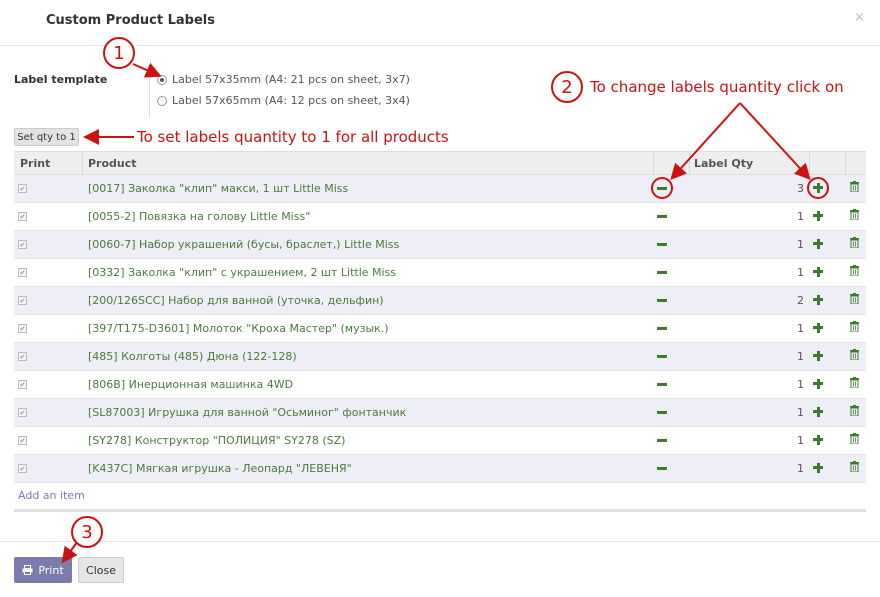 This screenshot has width=880, height=597. What do you see at coordinates (859, 17) in the screenshot?
I see `dialog-close-icon: ×` at bounding box center [859, 17].